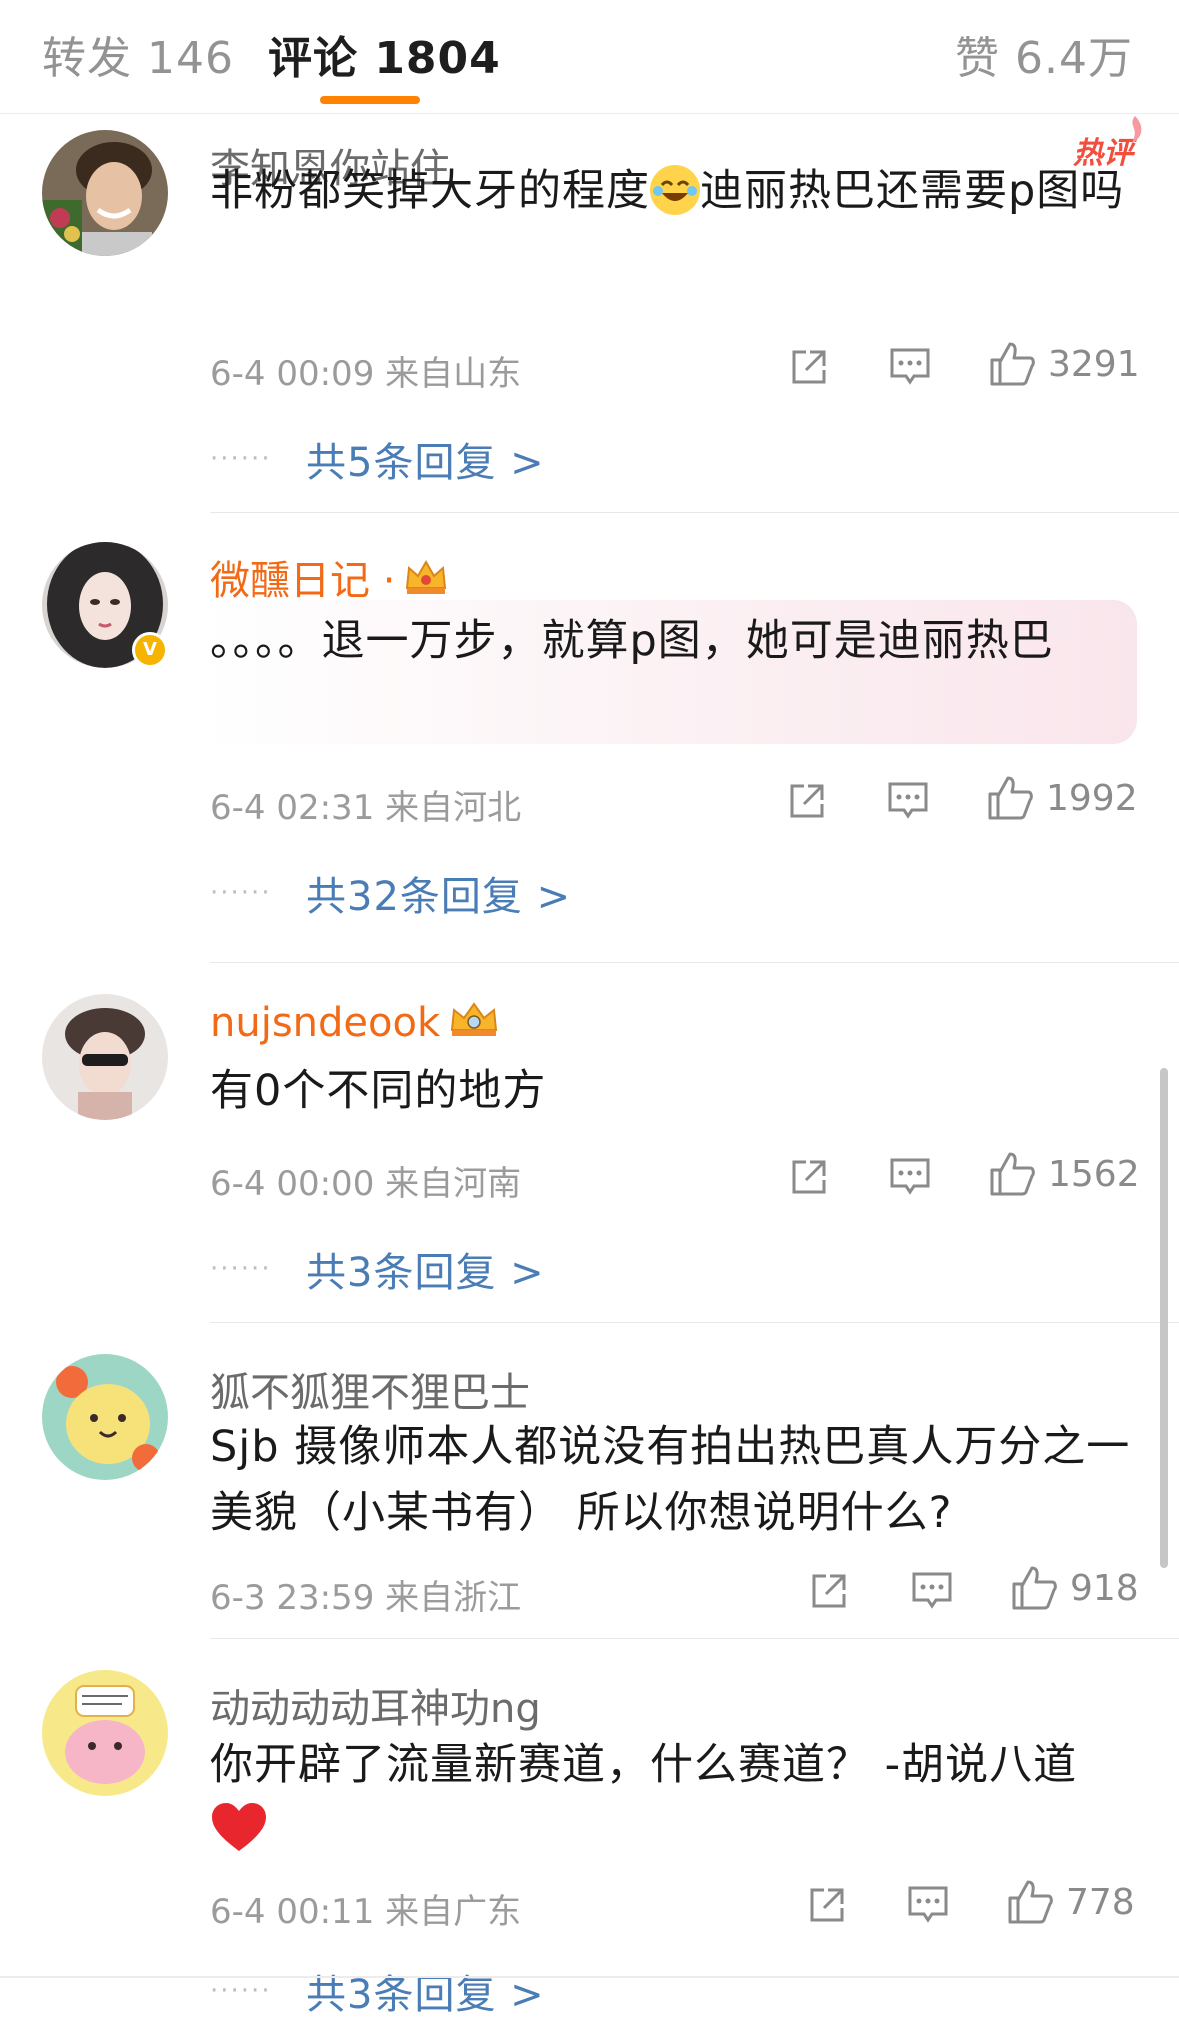 The image size is (1179, 2033). I want to click on like-count: 778, so click(1100, 1902).